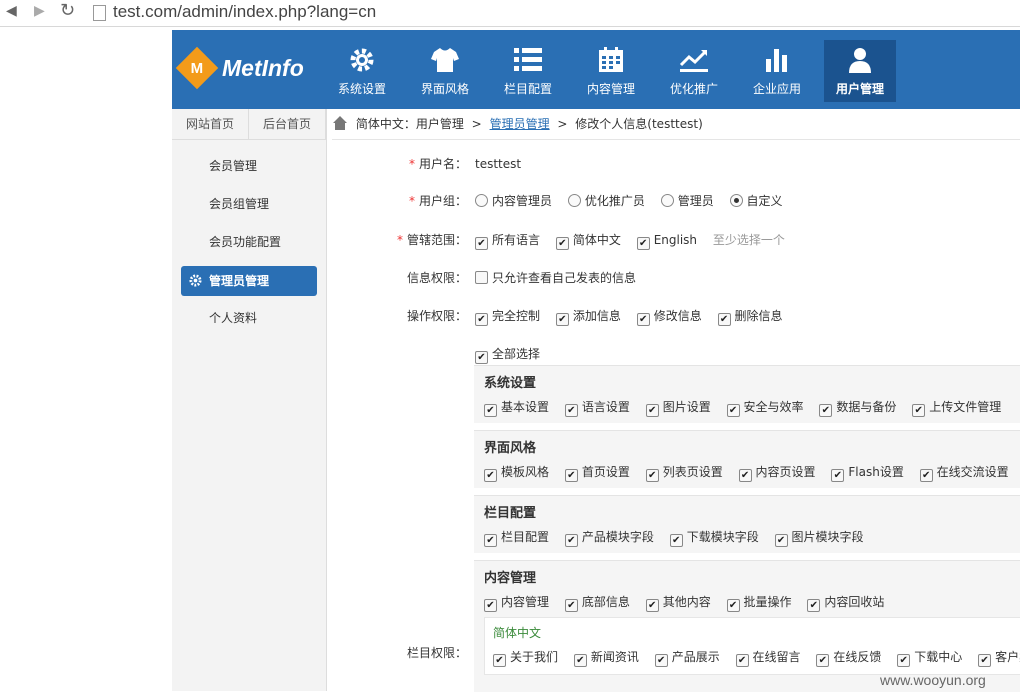 The height and width of the screenshot is (692, 1020). I want to click on nav-enterprise-apps: 企业应用, so click(777, 71).